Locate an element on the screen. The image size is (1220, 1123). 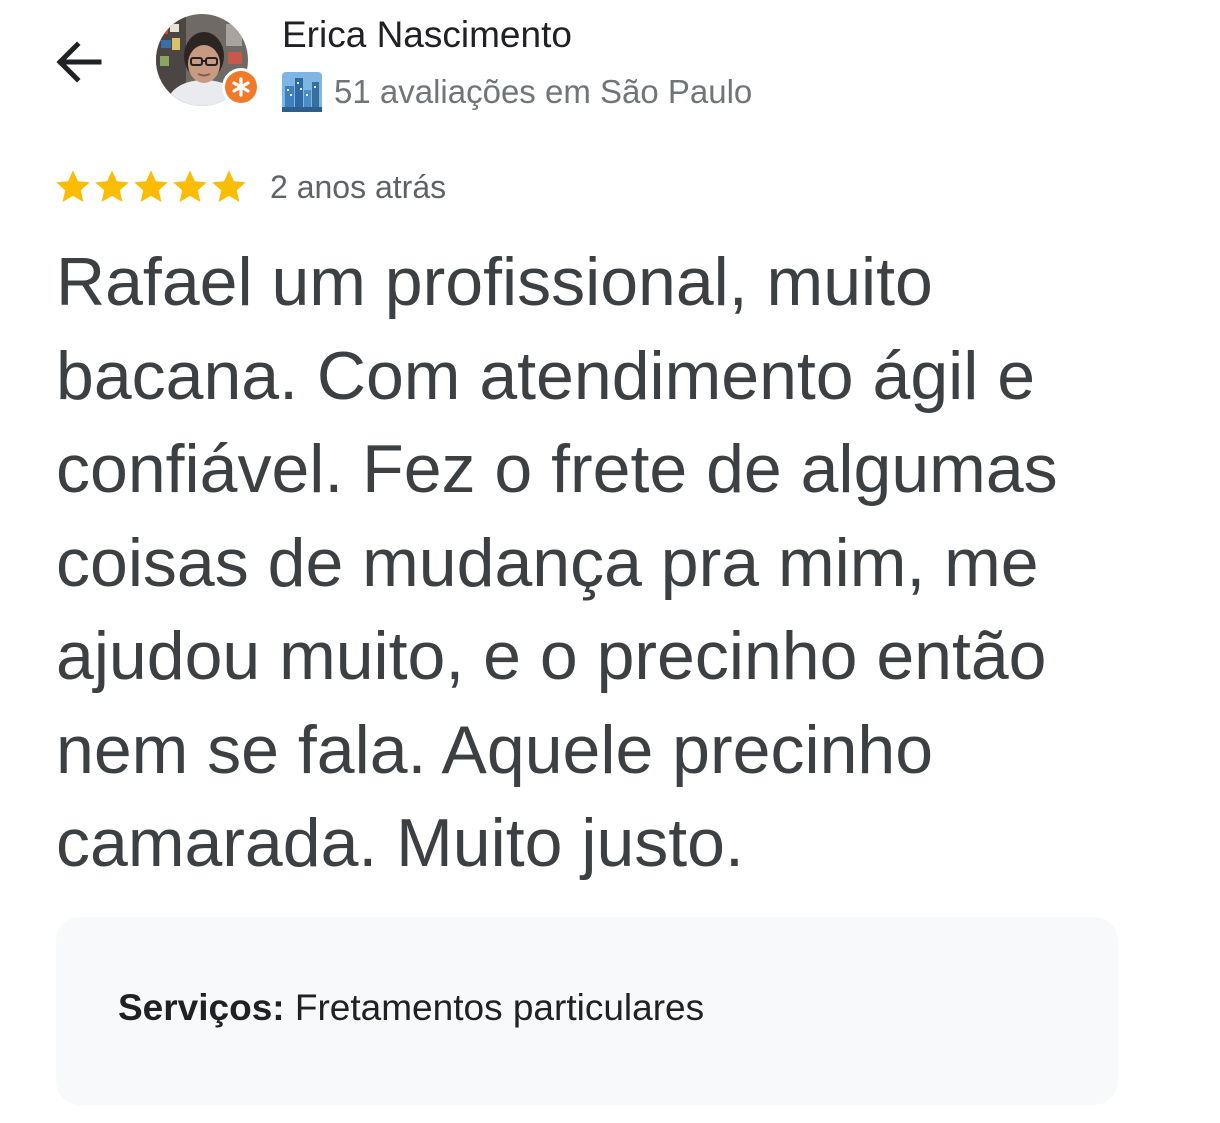
services-card: Serviços: Fretamentos particulares is located at coordinates (587, 1011).